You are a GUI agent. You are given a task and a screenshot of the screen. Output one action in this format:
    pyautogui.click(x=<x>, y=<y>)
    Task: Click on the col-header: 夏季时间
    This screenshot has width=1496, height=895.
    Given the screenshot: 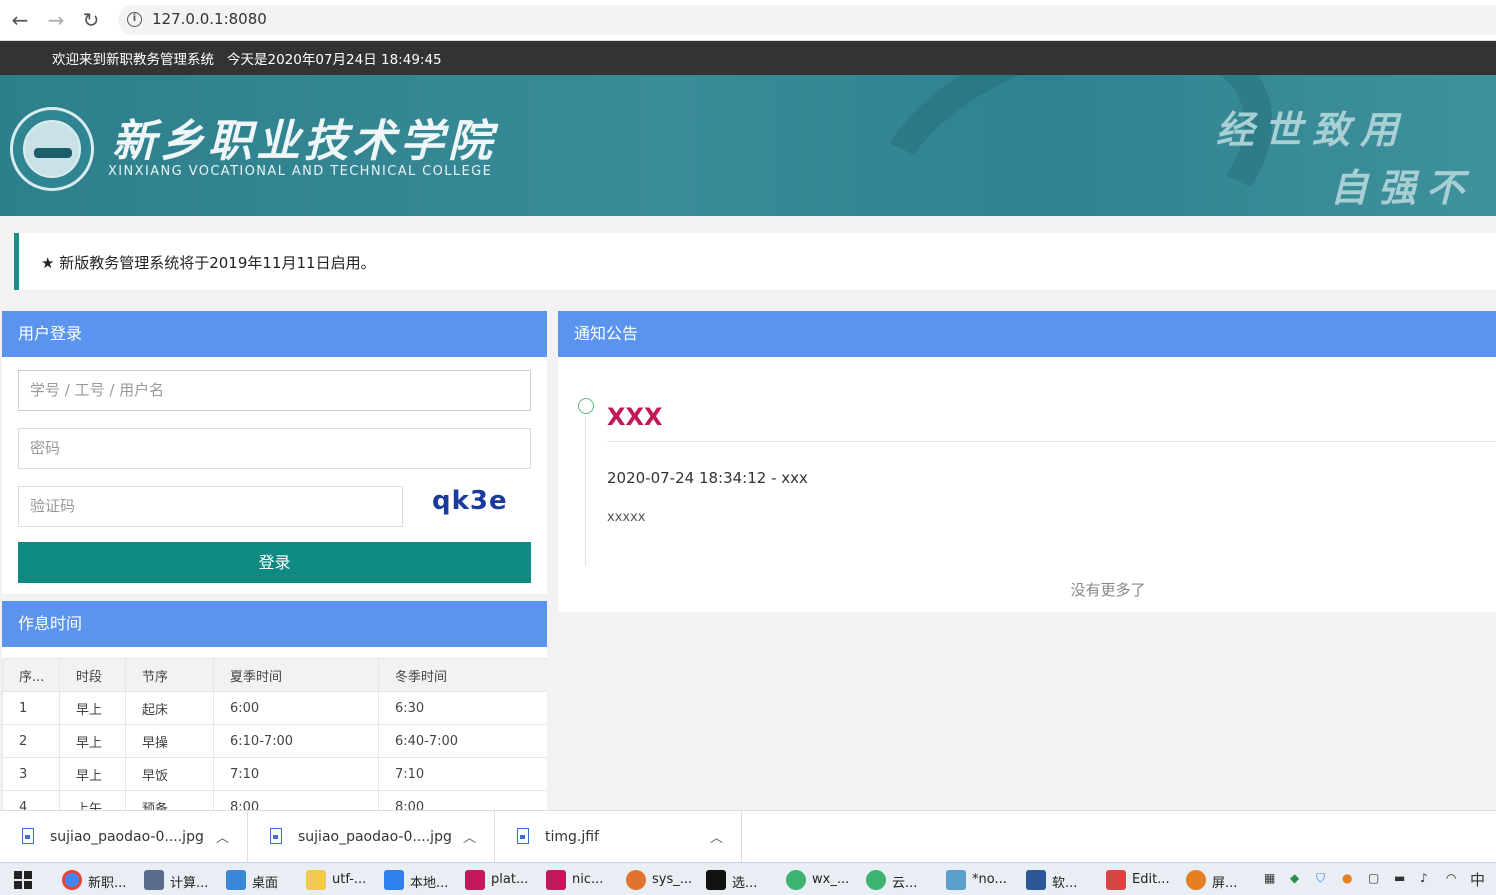 What is the action you would take?
    pyautogui.click(x=296, y=675)
    